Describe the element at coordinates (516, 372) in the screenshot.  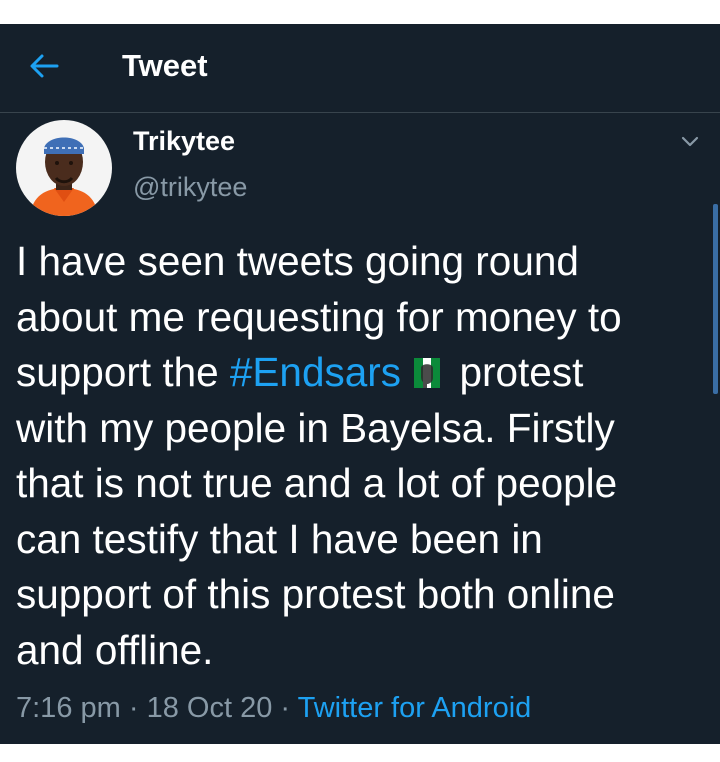
I see `tweet-line: protest` at that location.